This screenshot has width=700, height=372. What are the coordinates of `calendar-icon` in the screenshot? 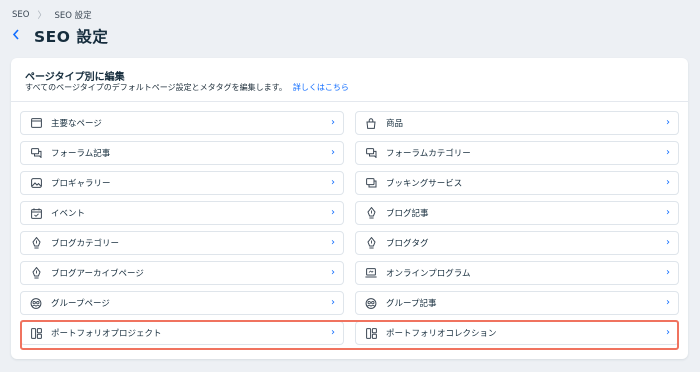 It's located at (36, 213).